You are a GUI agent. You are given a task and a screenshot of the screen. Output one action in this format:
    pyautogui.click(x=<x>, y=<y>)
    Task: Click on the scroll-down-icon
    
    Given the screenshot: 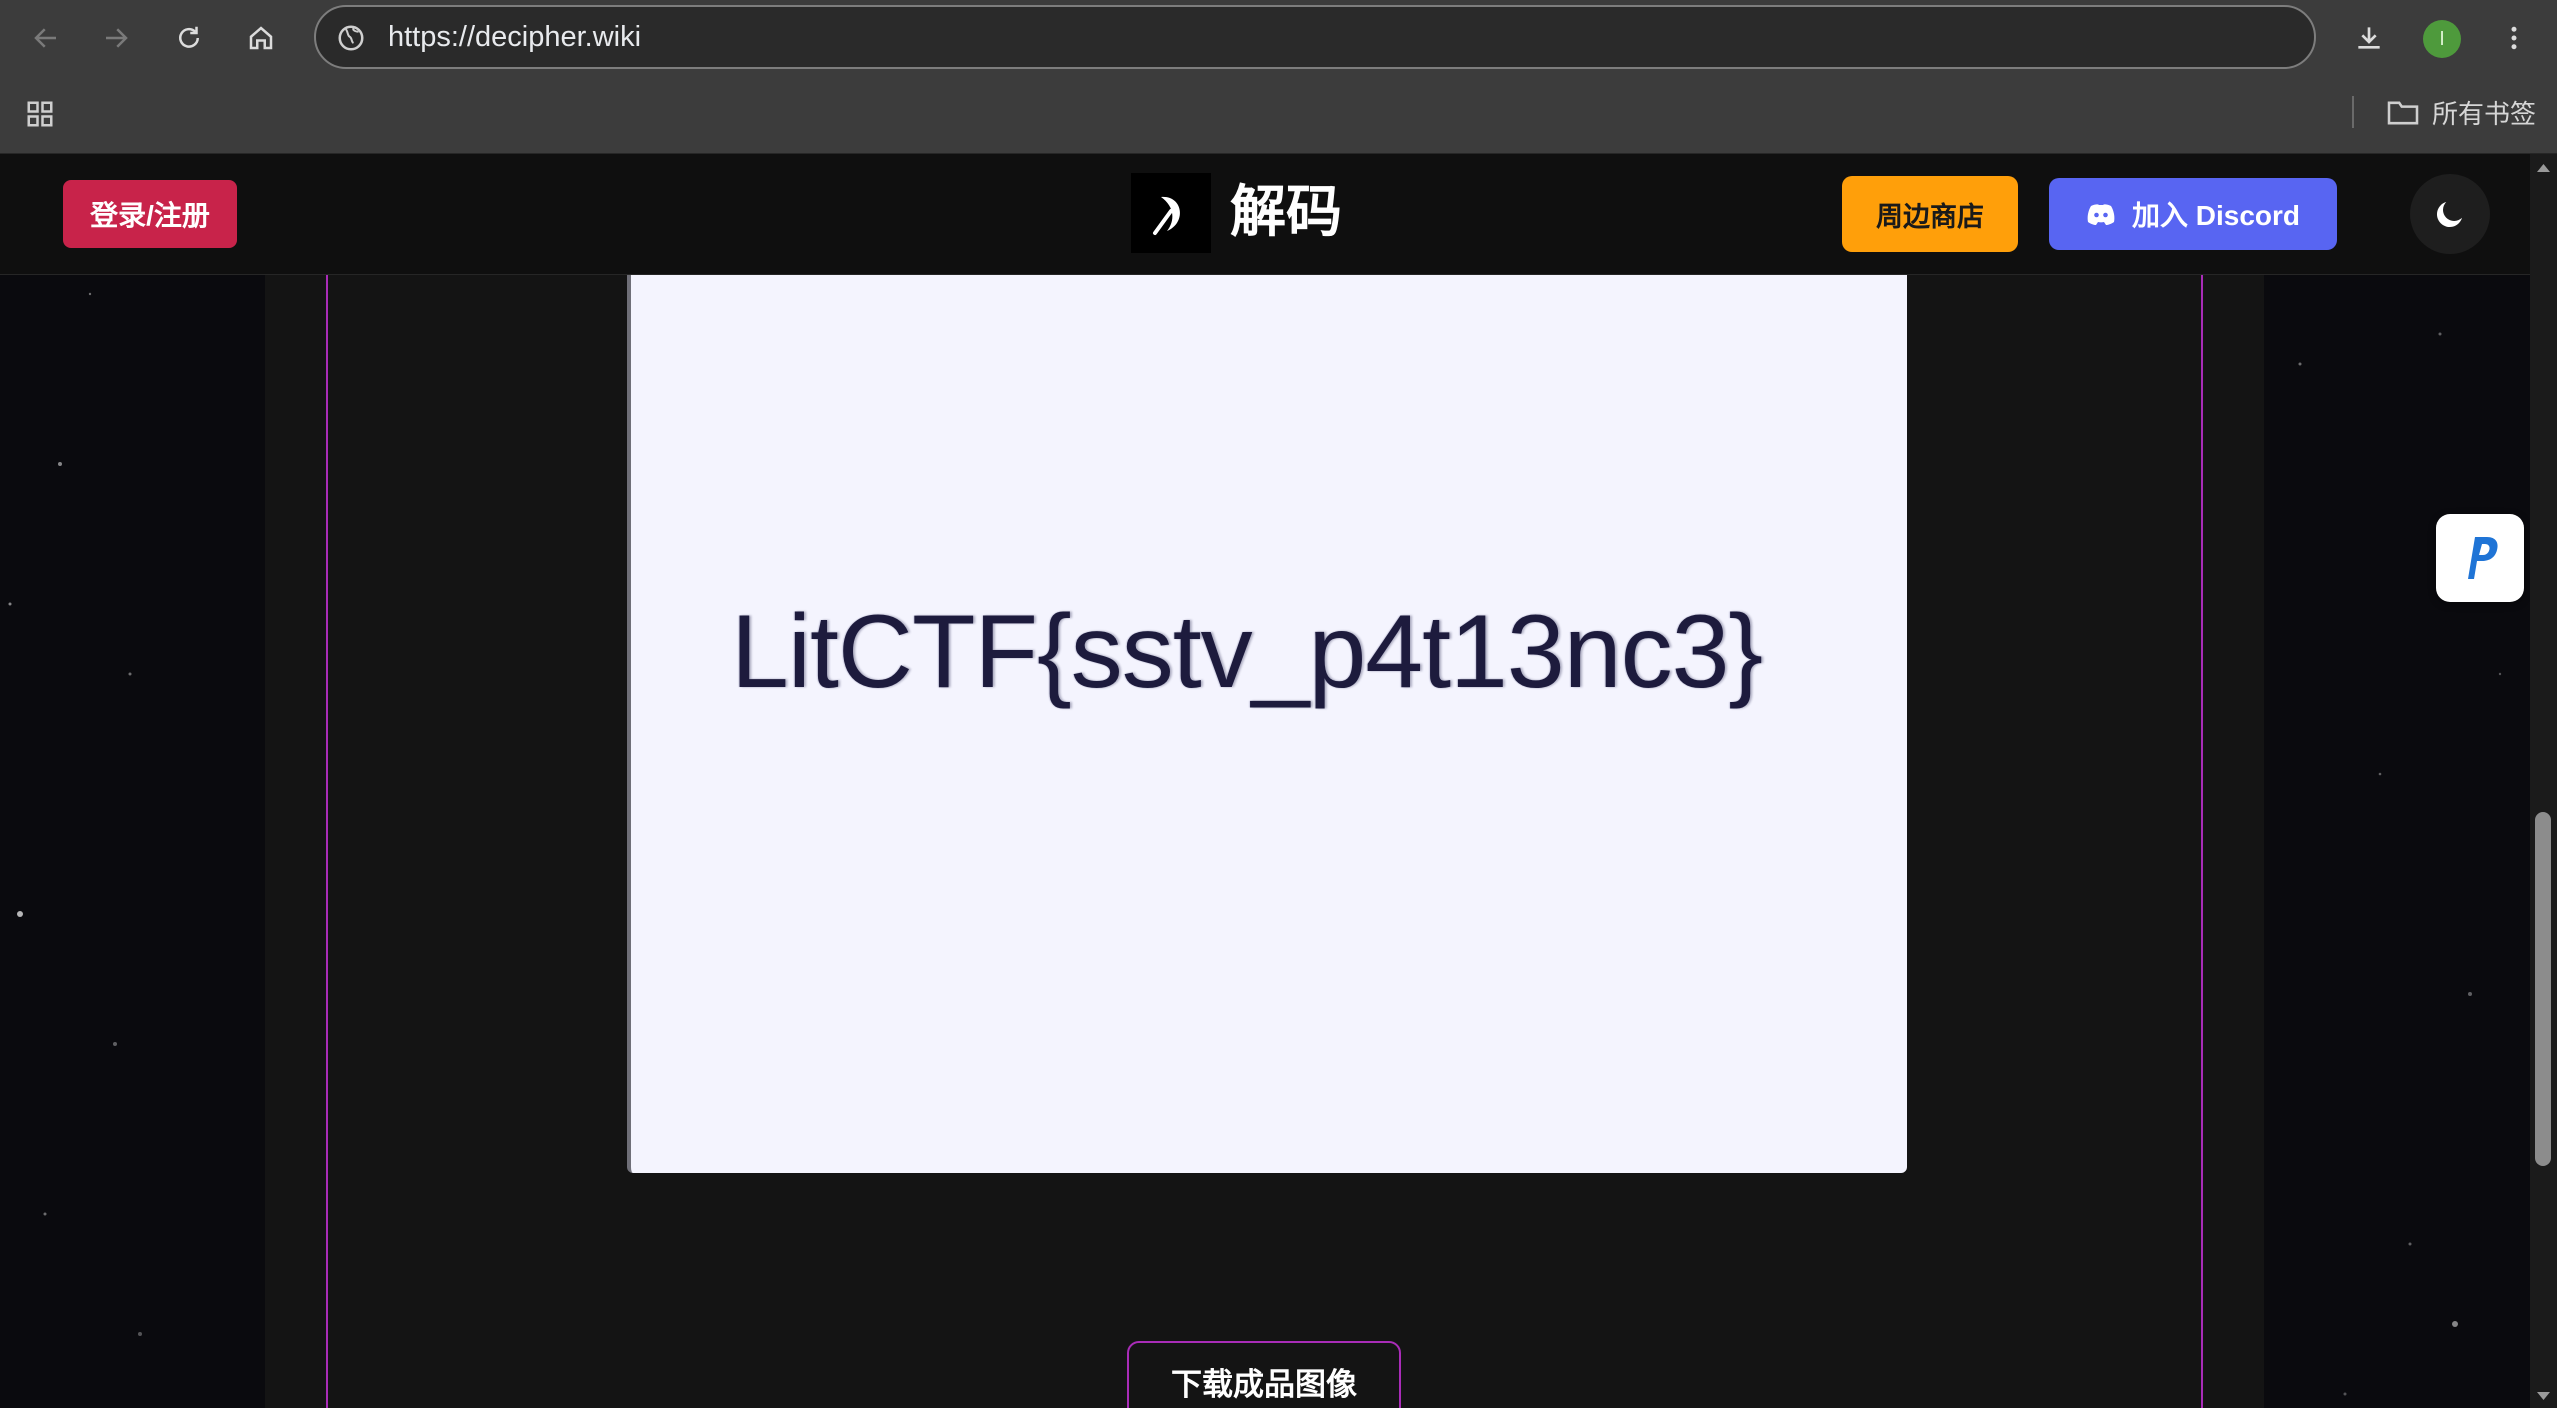 What is the action you would take?
    pyautogui.click(x=2543, y=1396)
    